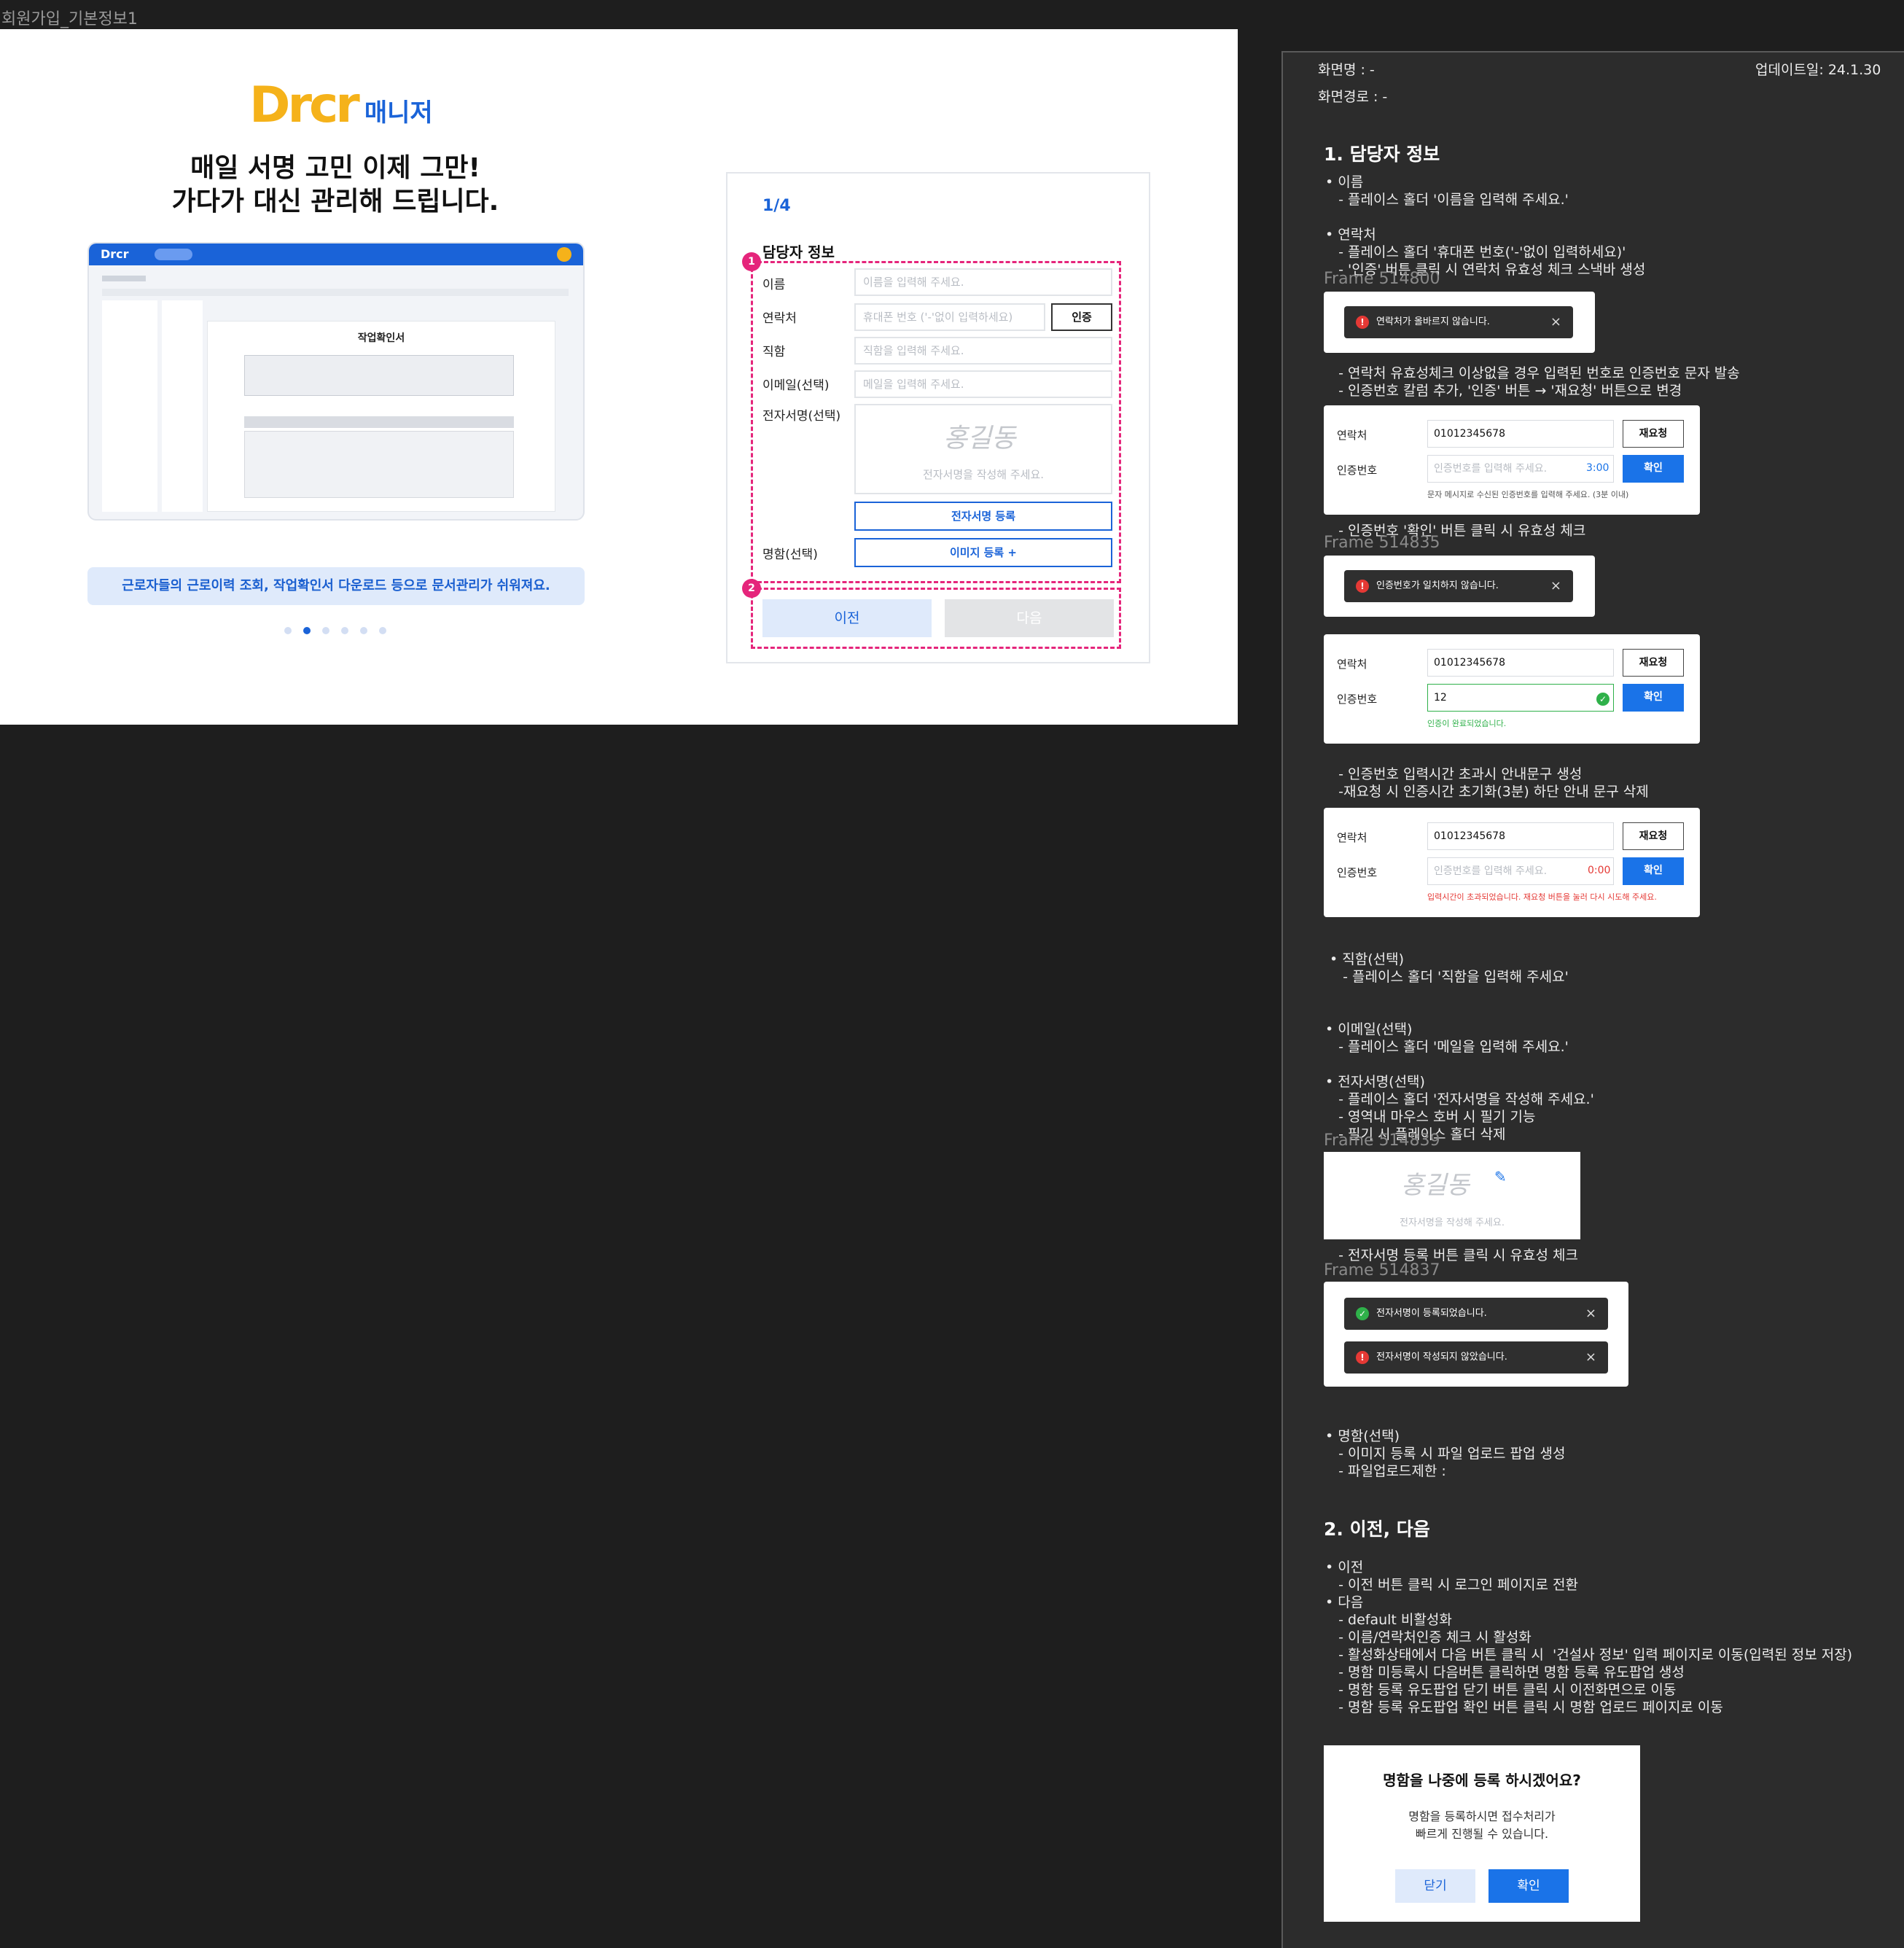  Describe the element at coordinates (379, 464) in the screenshot. I see `preview-table-body` at that location.